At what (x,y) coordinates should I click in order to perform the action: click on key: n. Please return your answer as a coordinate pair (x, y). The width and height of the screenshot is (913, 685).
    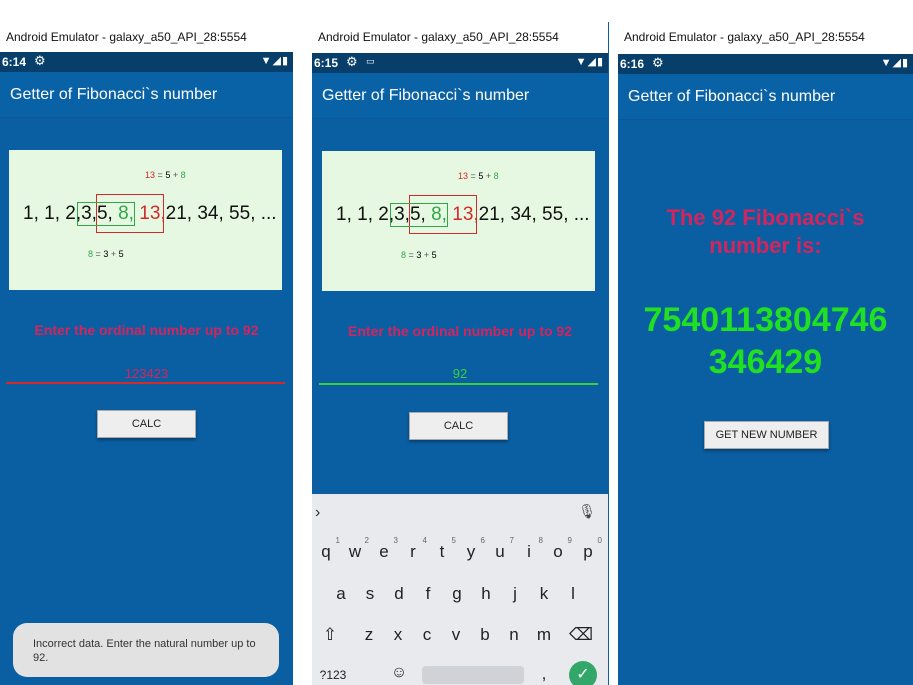
    Looking at the image, I should click on (514, 635).